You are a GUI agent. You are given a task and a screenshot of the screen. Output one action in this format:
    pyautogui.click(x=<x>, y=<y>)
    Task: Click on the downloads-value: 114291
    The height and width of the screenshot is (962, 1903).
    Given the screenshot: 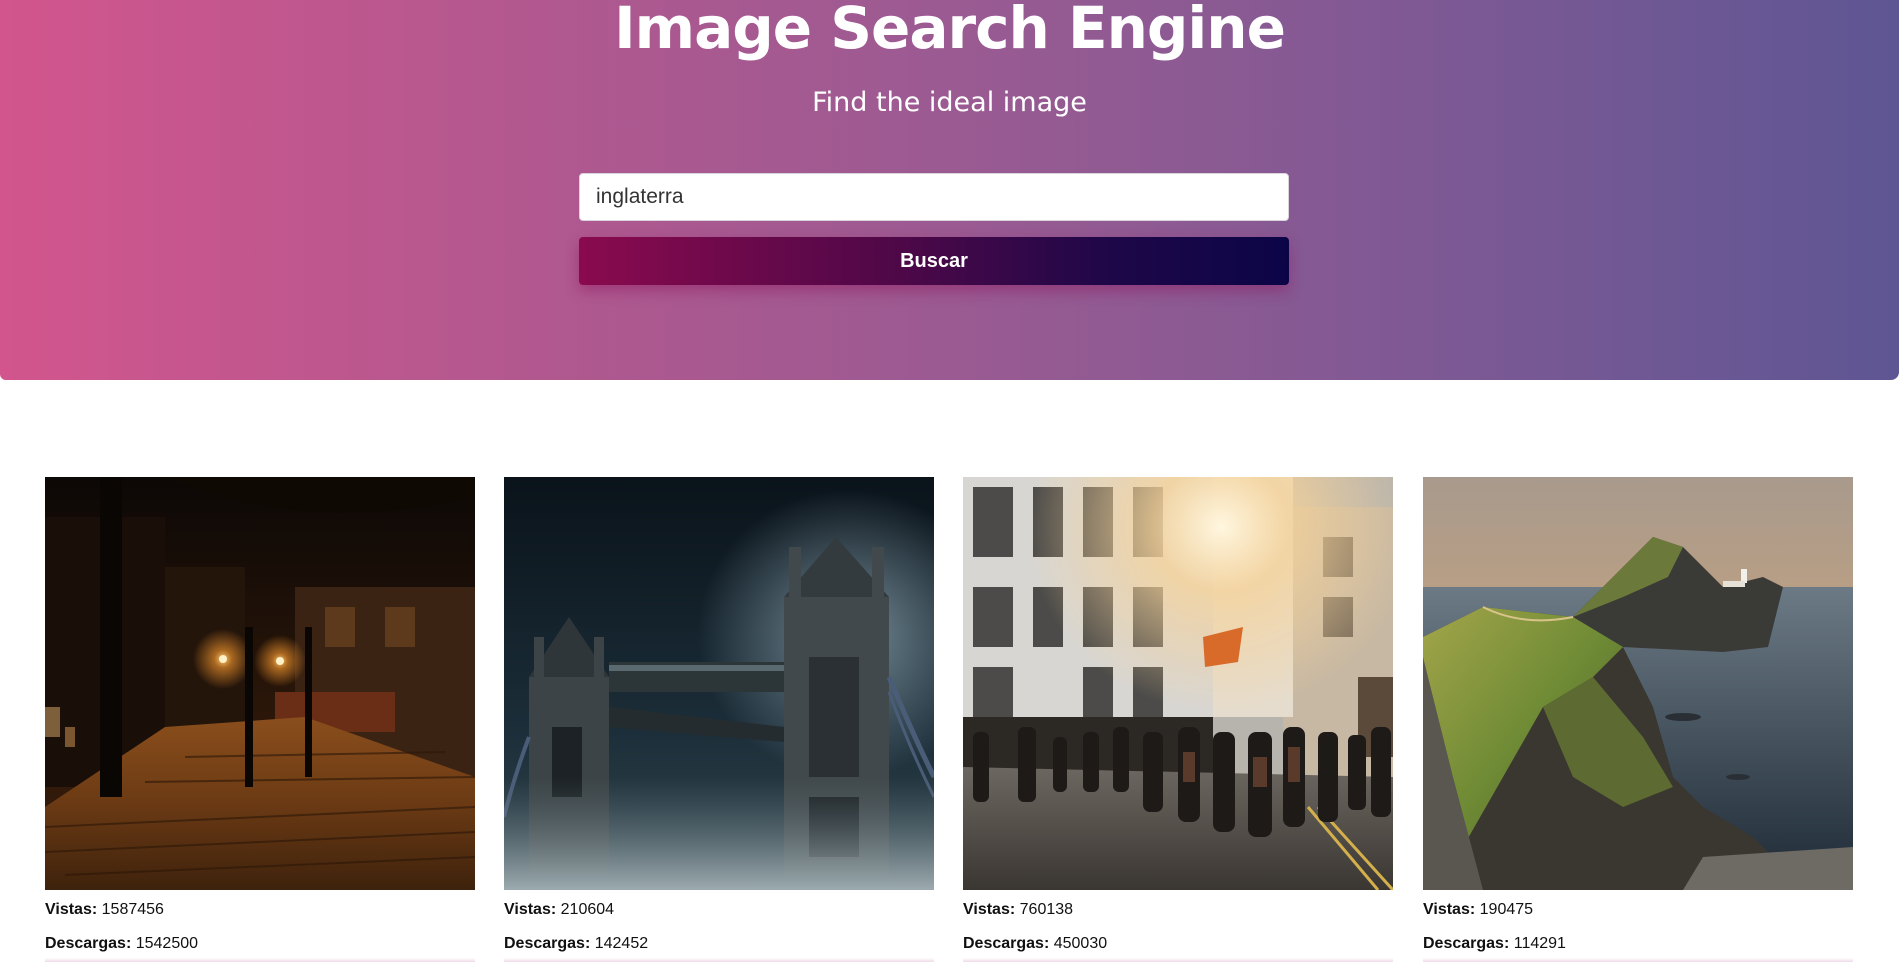 What is the action you would take?
    pyautogui.click(x=1539, y=943)
    